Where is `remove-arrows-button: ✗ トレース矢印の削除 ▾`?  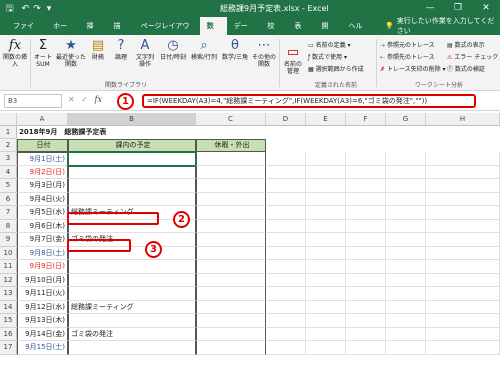 remove-arrows-button: ✗ トレース矢印の削除 ▾ is located at coordinates (413, 68).